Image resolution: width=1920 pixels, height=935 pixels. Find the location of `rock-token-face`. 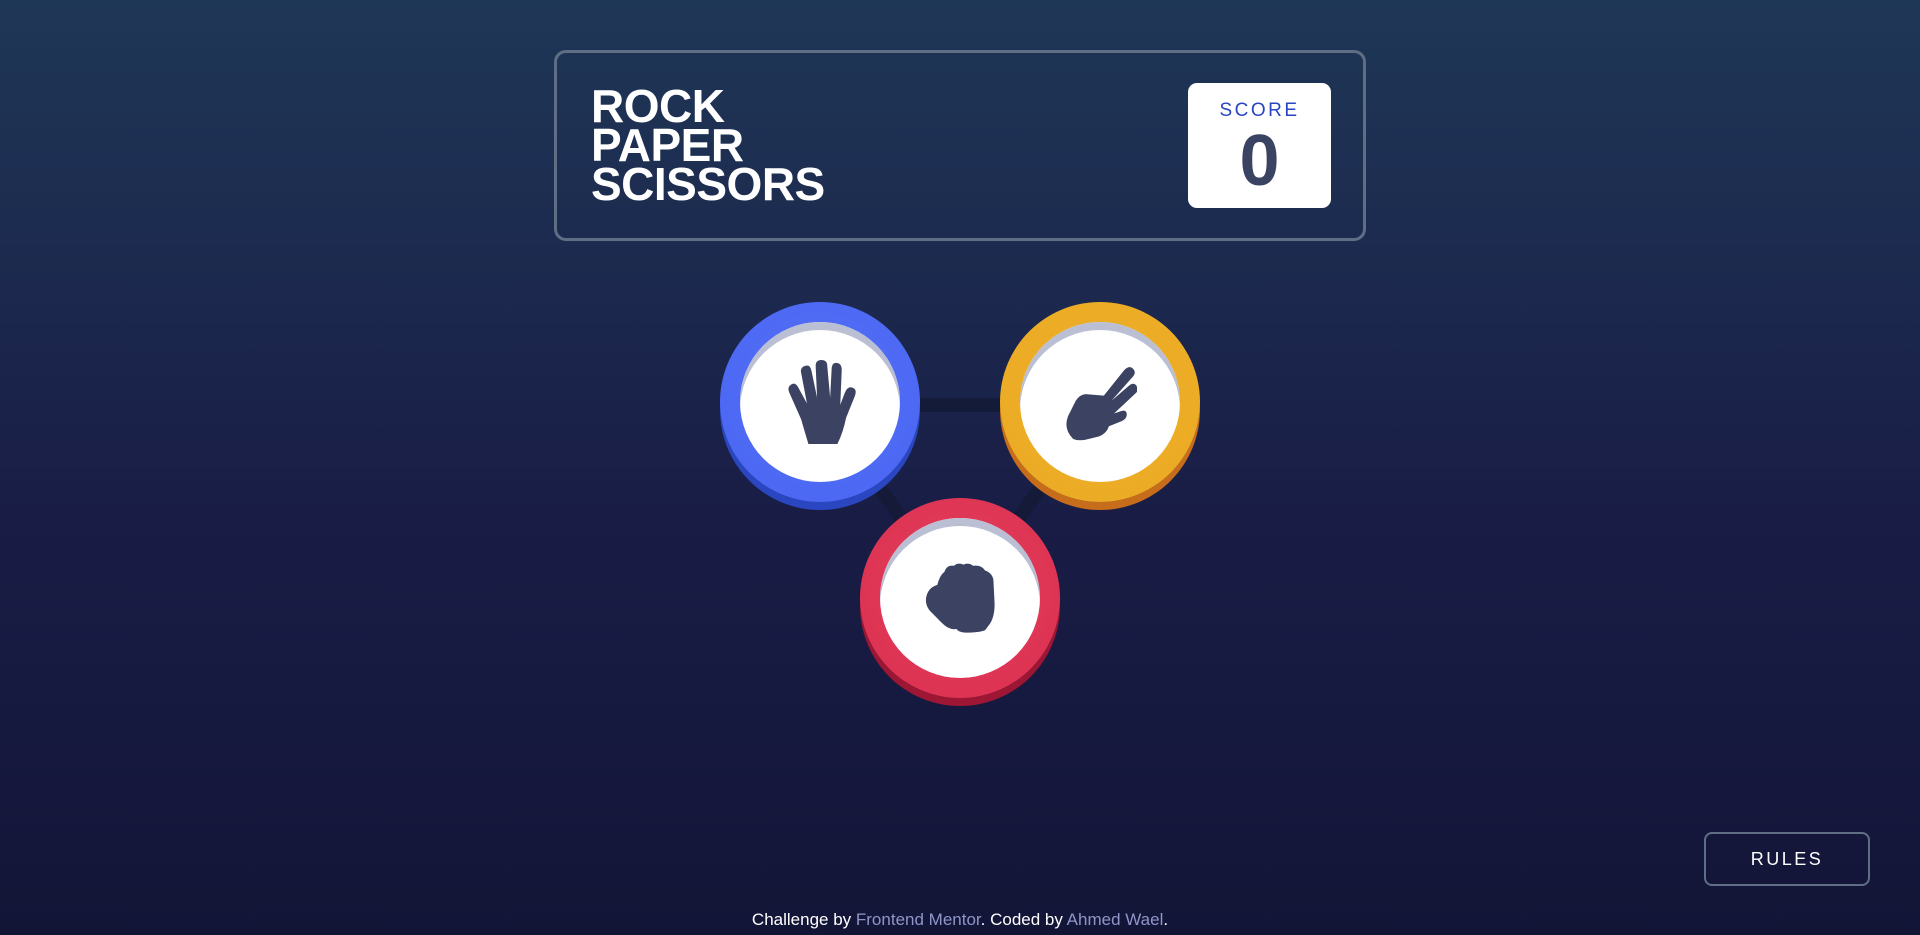

rock-token-face is located at coordinates (960, 598).